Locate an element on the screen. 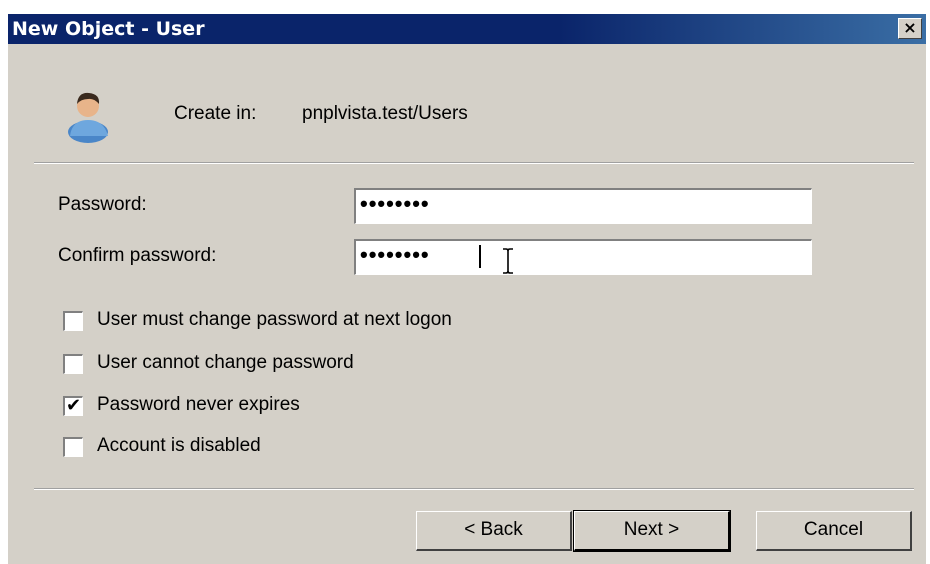  confirm-password-label: Confirm password: is located at coordinates (137, 255).